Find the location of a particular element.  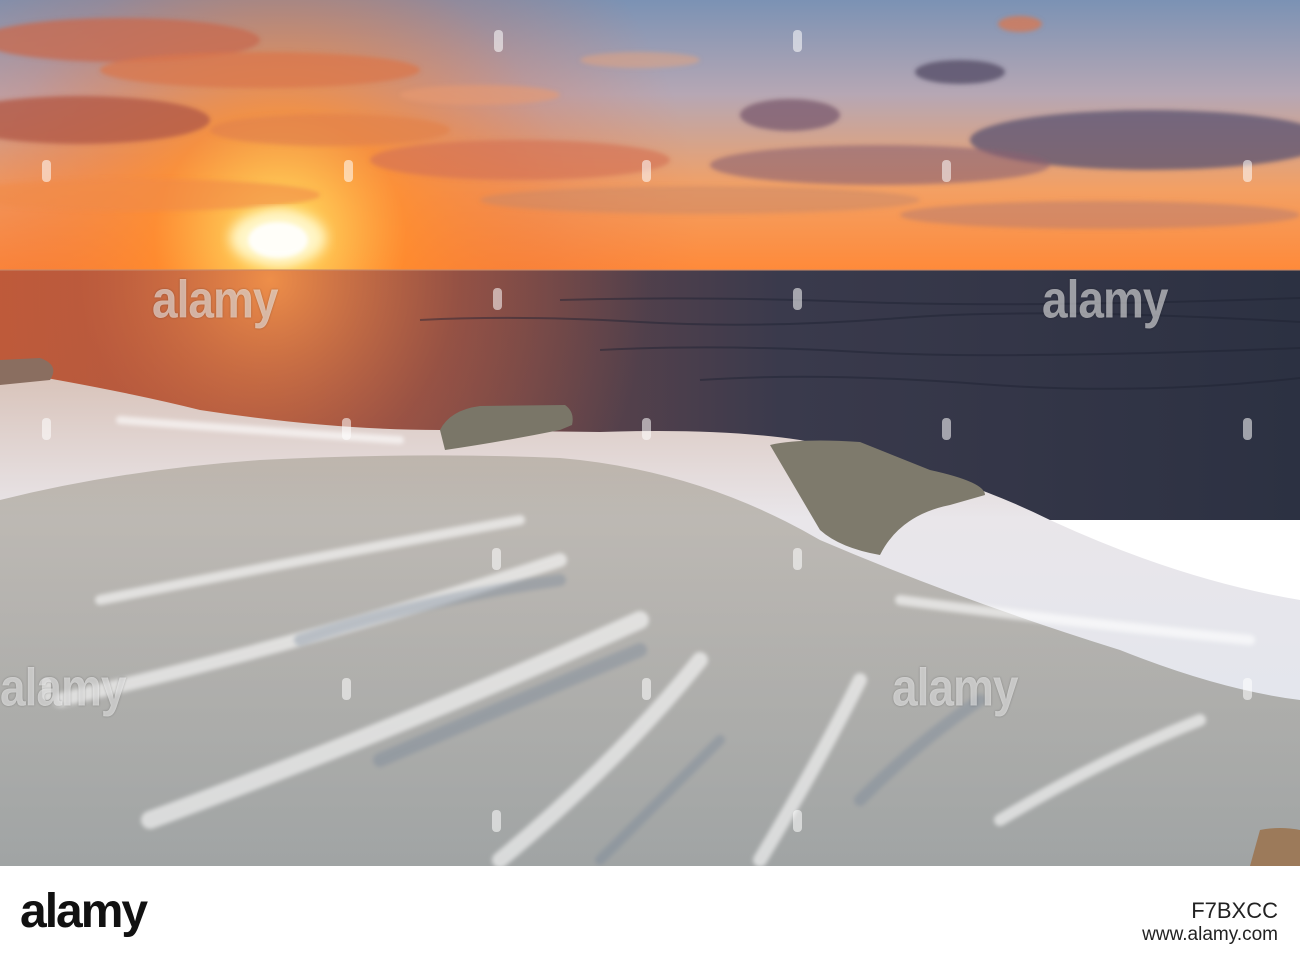

site-url: www.alamy.com is located at coordinates (1210, 934).